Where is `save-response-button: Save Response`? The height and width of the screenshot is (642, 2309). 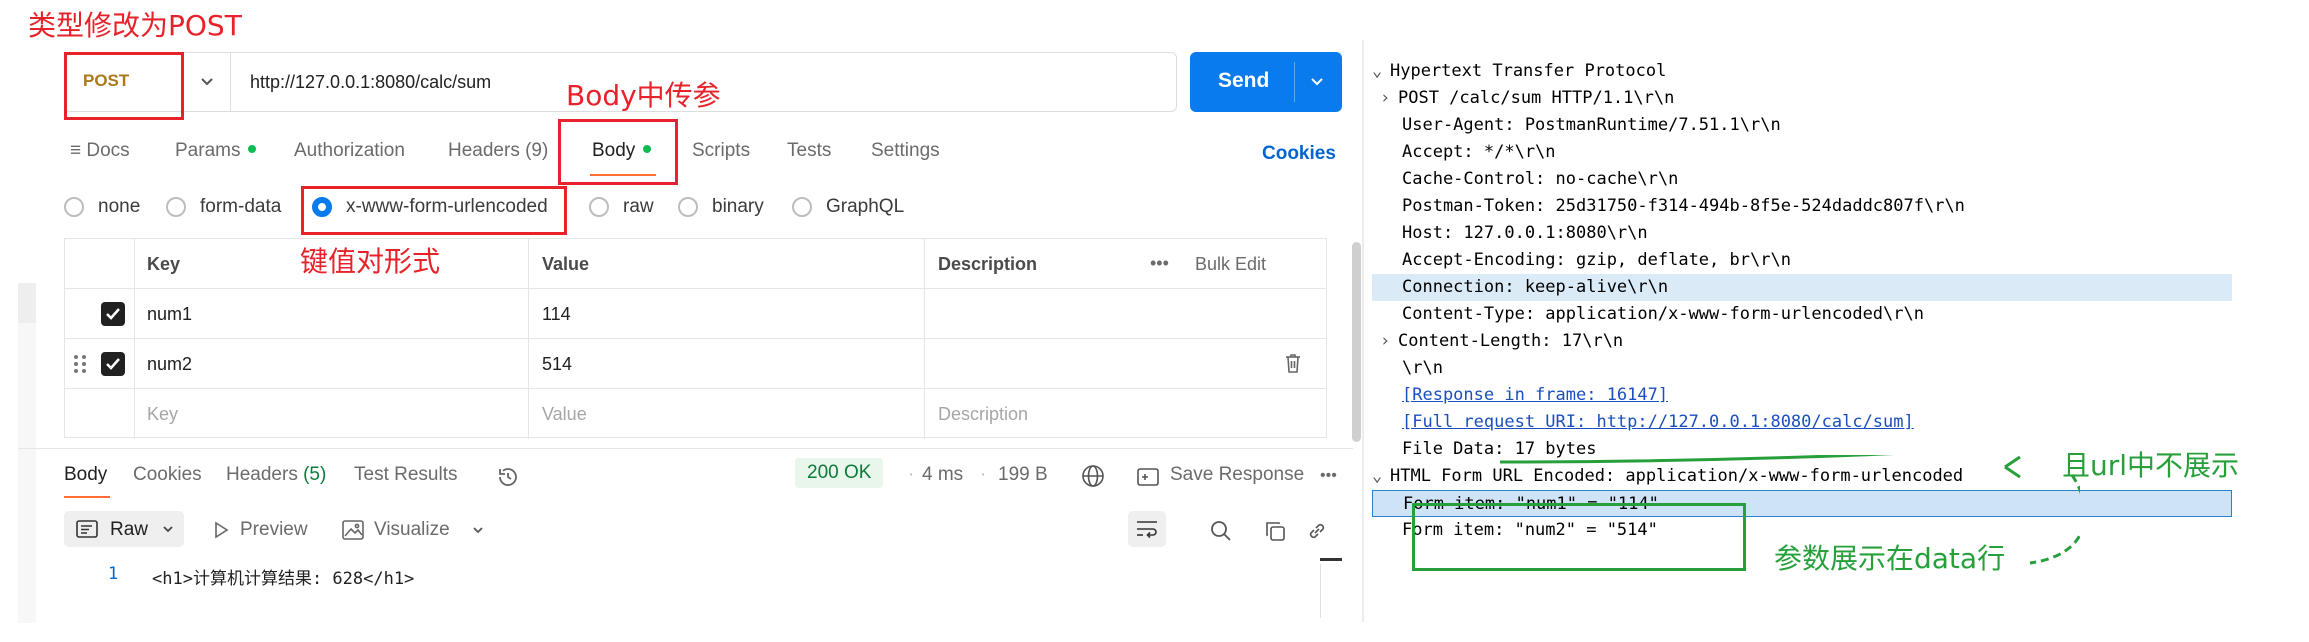 save-response-button: Save Response is located at coordinates (1237, 475).